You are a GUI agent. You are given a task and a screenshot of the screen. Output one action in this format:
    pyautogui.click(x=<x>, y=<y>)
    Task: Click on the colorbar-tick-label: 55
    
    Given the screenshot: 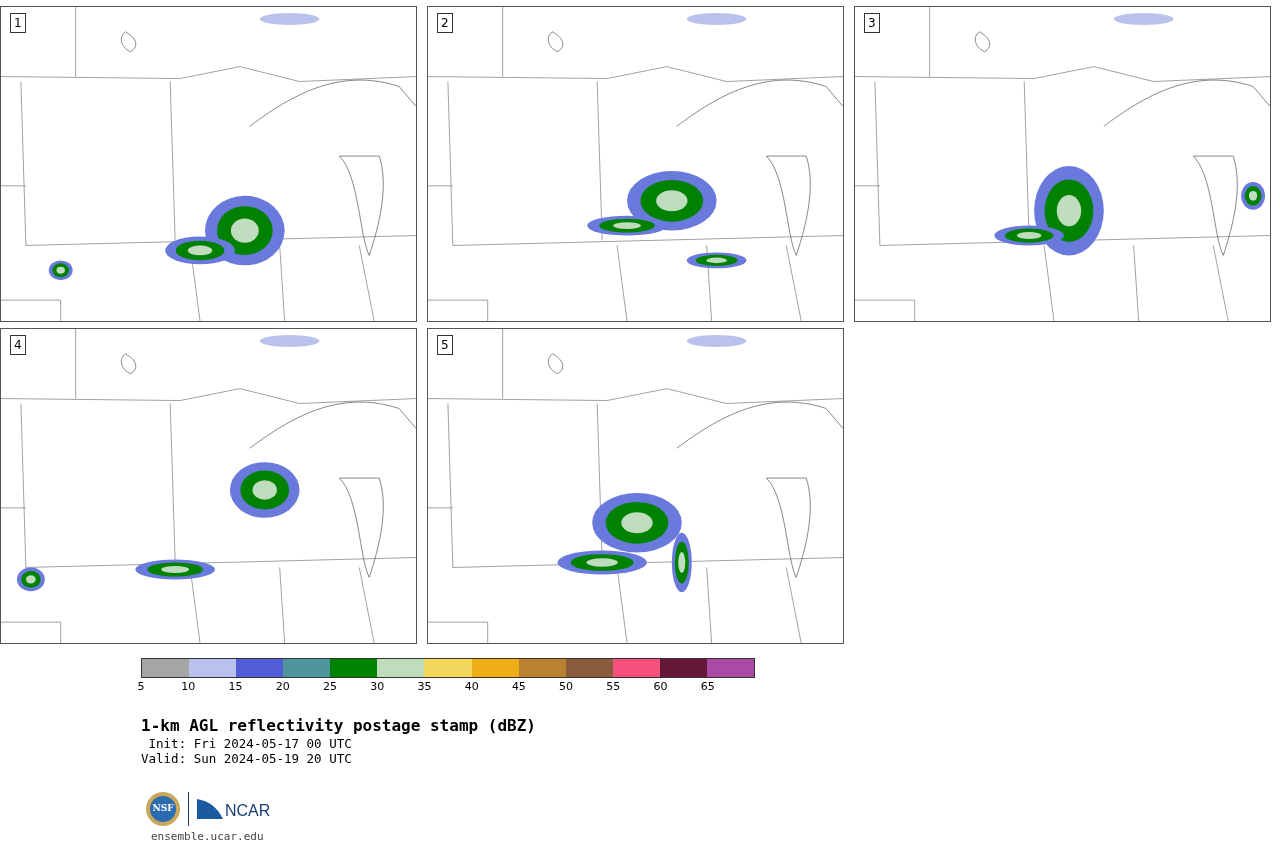 What is the action you would take?
    pyautogui.click(x=613, y=686)
    